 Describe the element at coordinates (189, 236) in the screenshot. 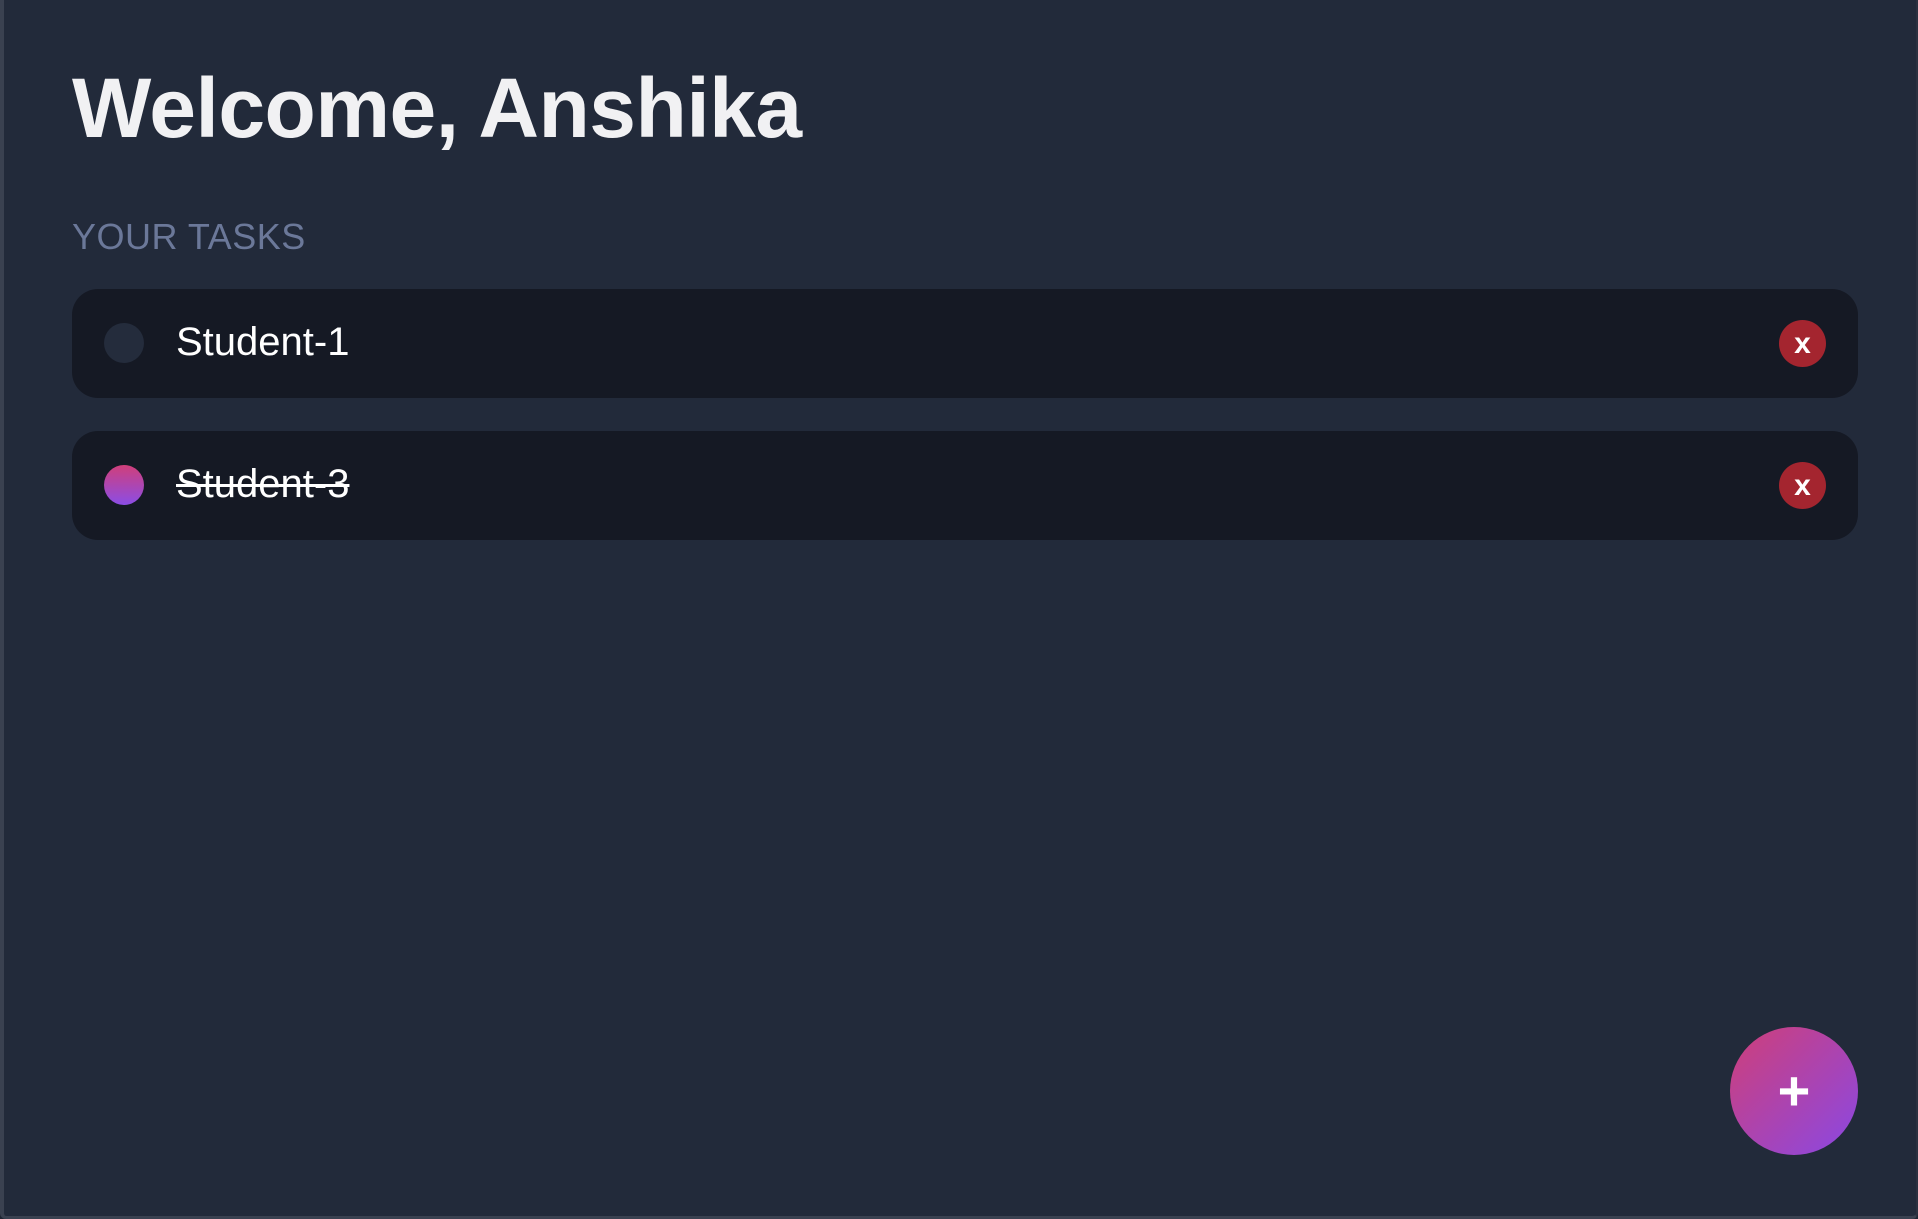

I see `tasks-section-label: YOUR TASKS` at that location.